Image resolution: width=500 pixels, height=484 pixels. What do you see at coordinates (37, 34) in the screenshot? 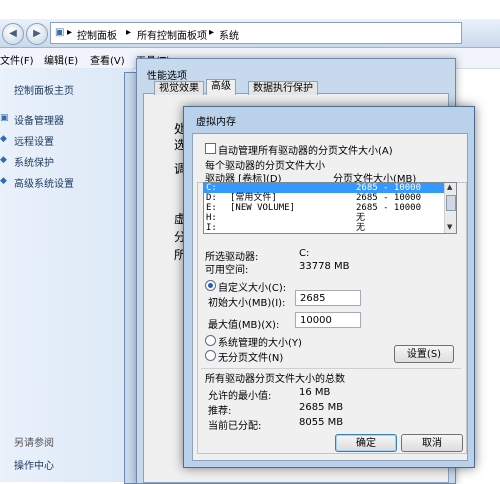
I see `forward-button: ▶` at bounding box center [37, 34].